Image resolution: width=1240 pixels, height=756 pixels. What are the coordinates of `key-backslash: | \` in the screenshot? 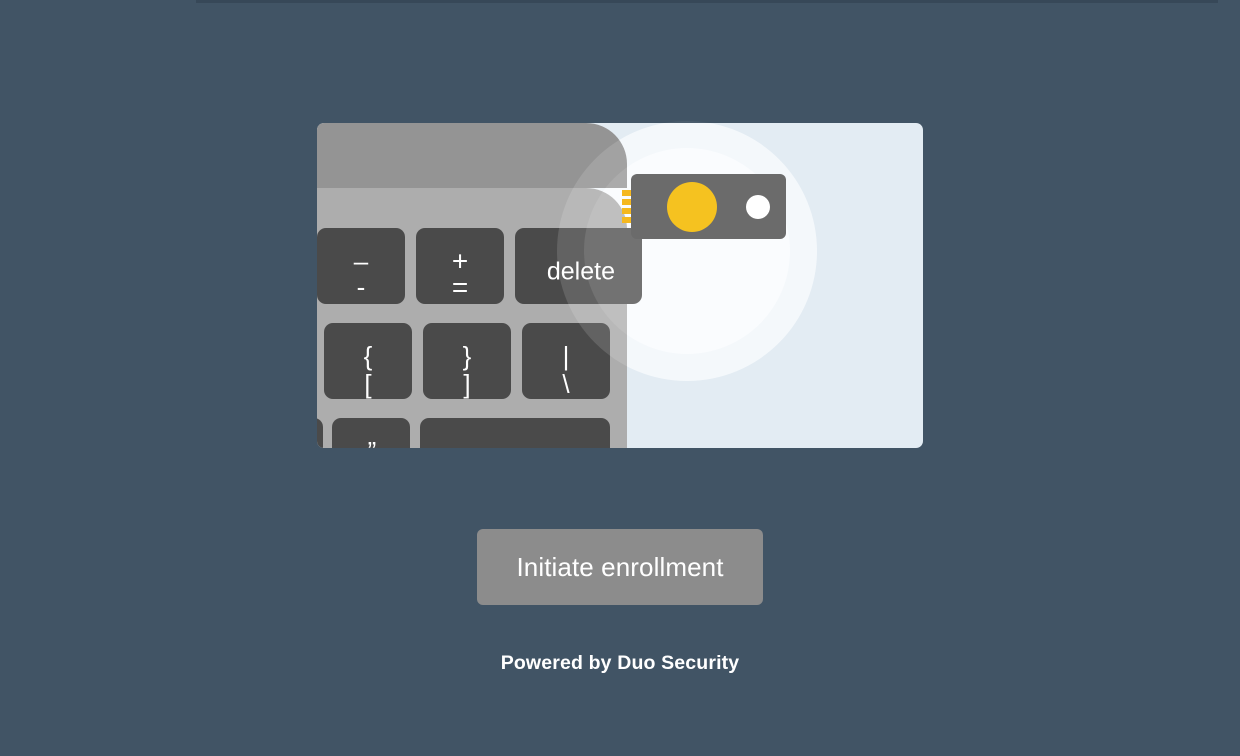 It's located at (566, 361).